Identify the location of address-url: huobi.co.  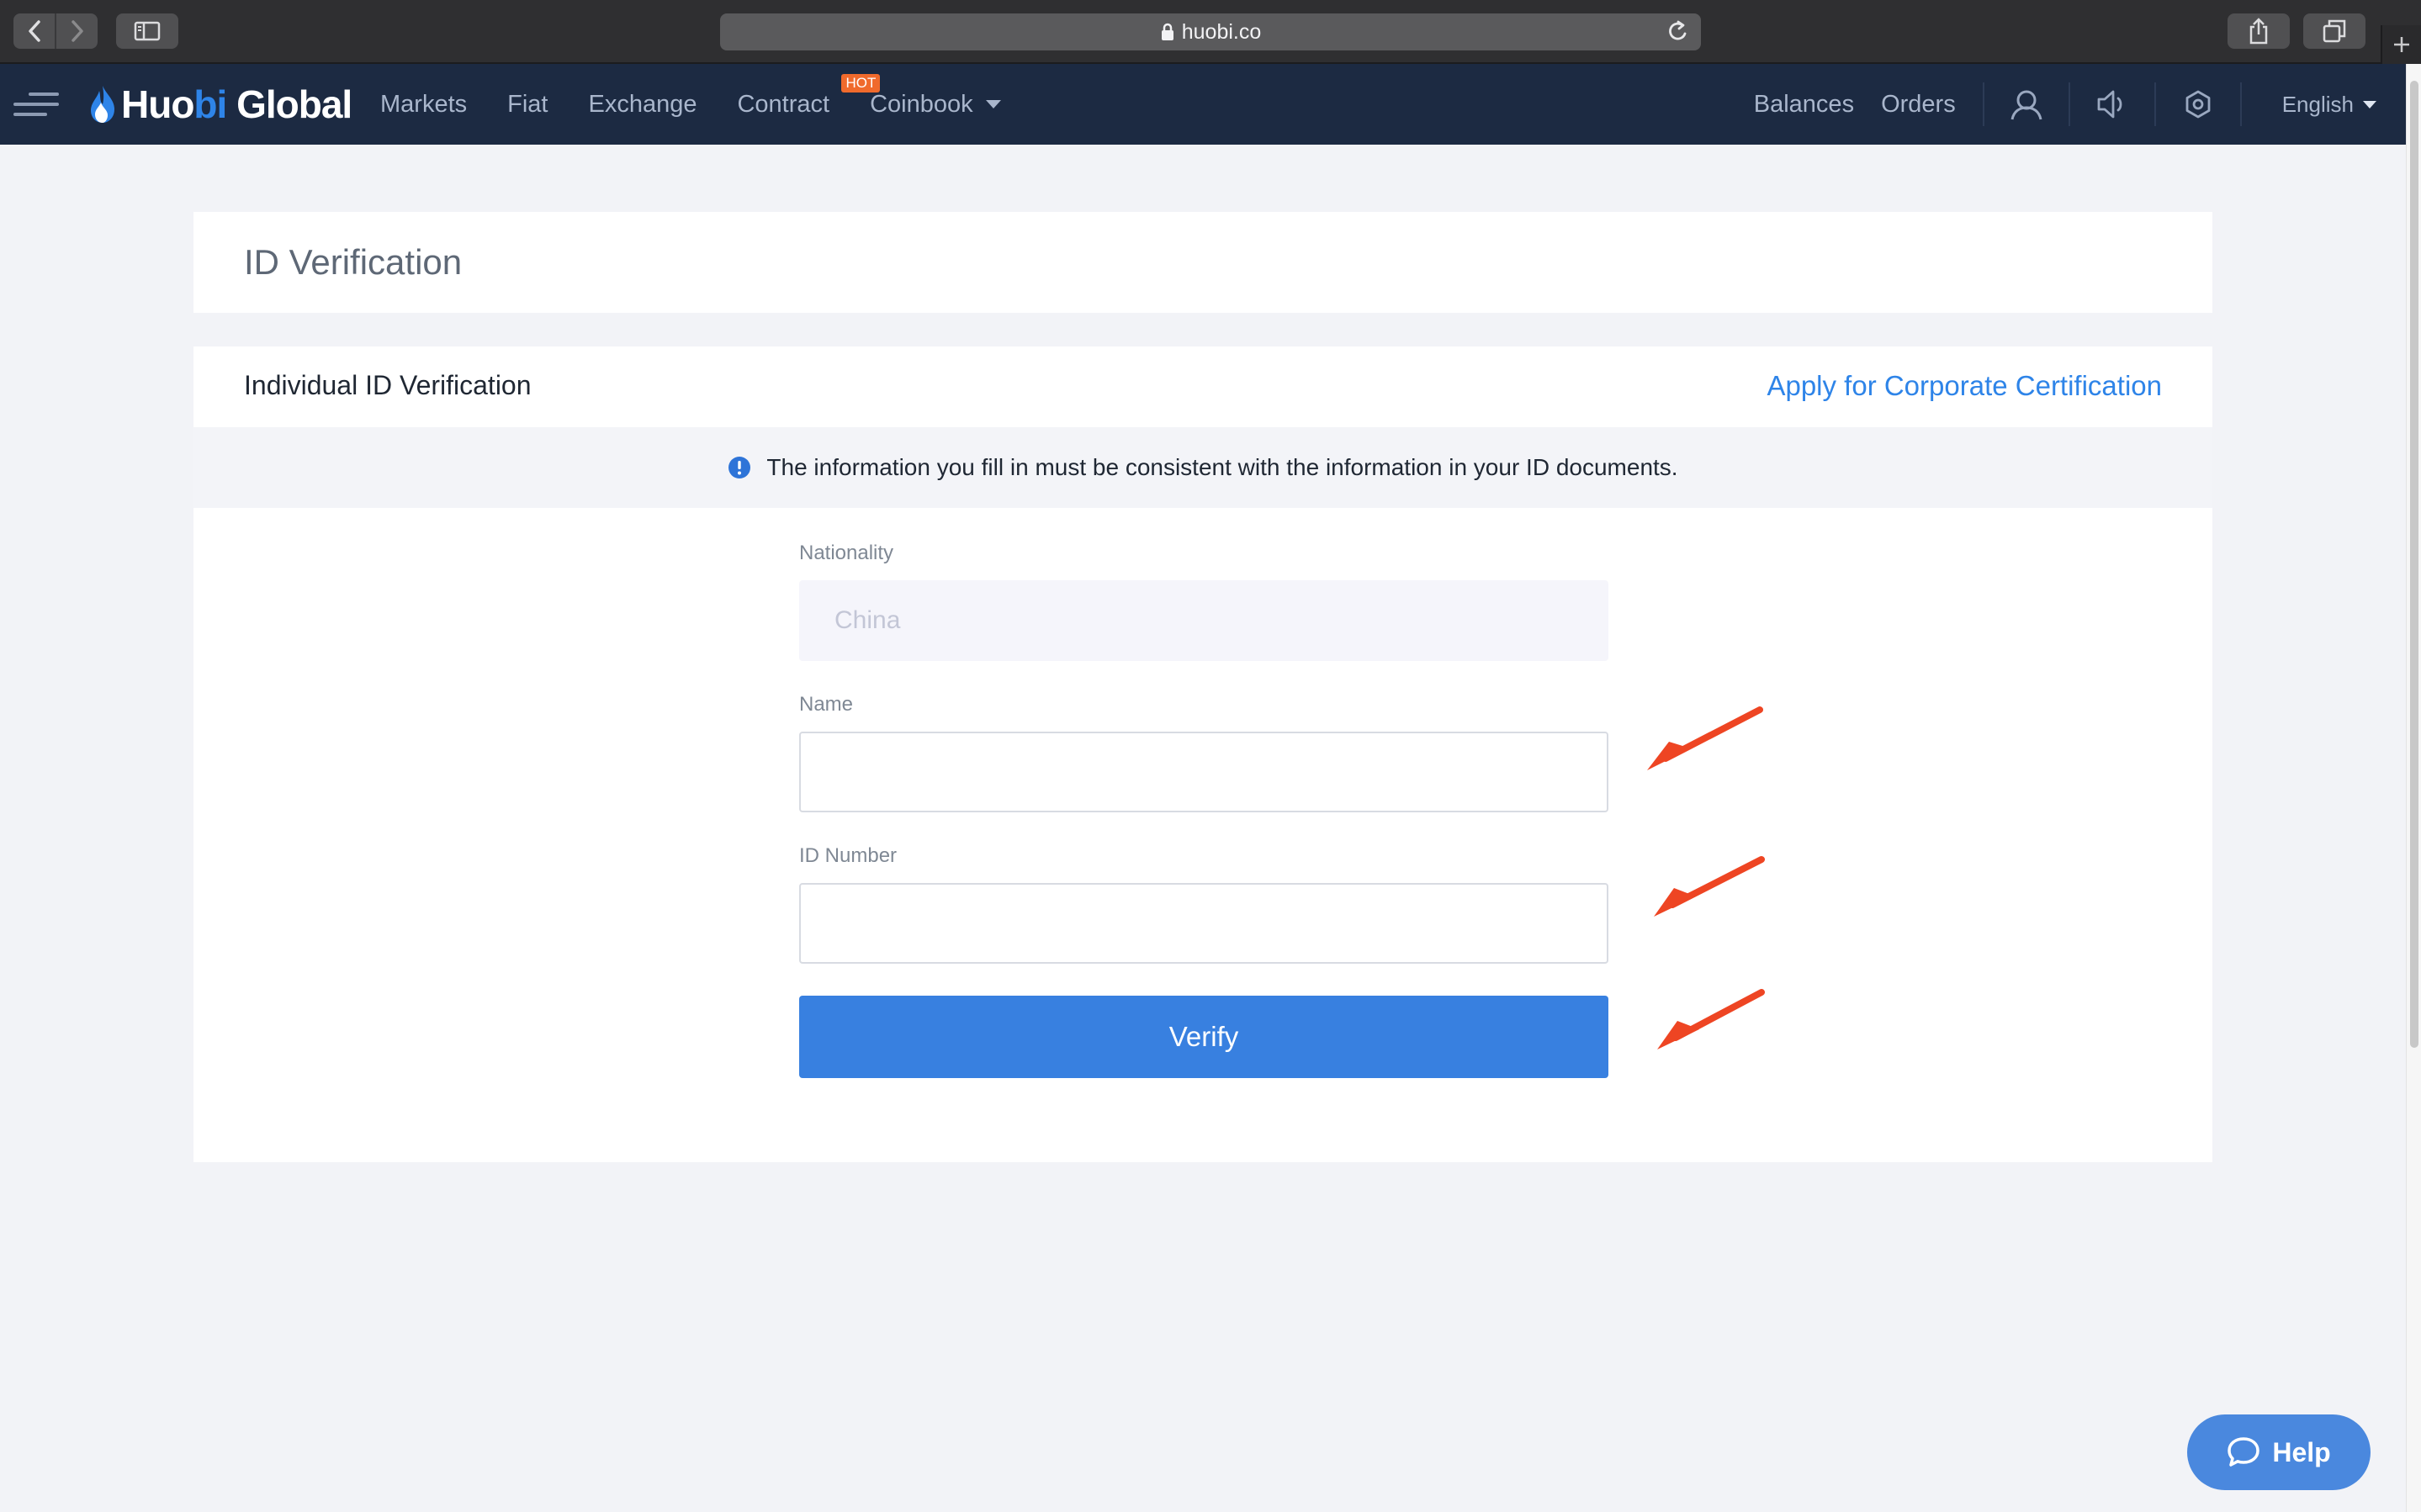
(1221, 31).